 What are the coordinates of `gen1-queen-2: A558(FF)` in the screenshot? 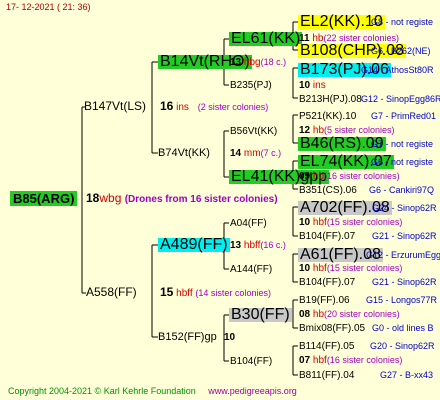 It's located at (111, 292).